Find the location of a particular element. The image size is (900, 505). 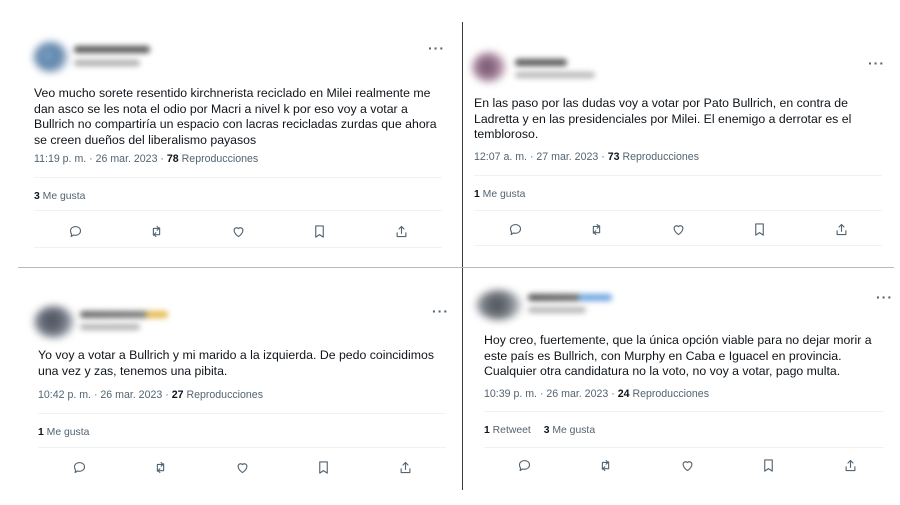

timestamp: 12:07 a. m. · 27 mar. 2023 · is located at coordinates (539, 157).